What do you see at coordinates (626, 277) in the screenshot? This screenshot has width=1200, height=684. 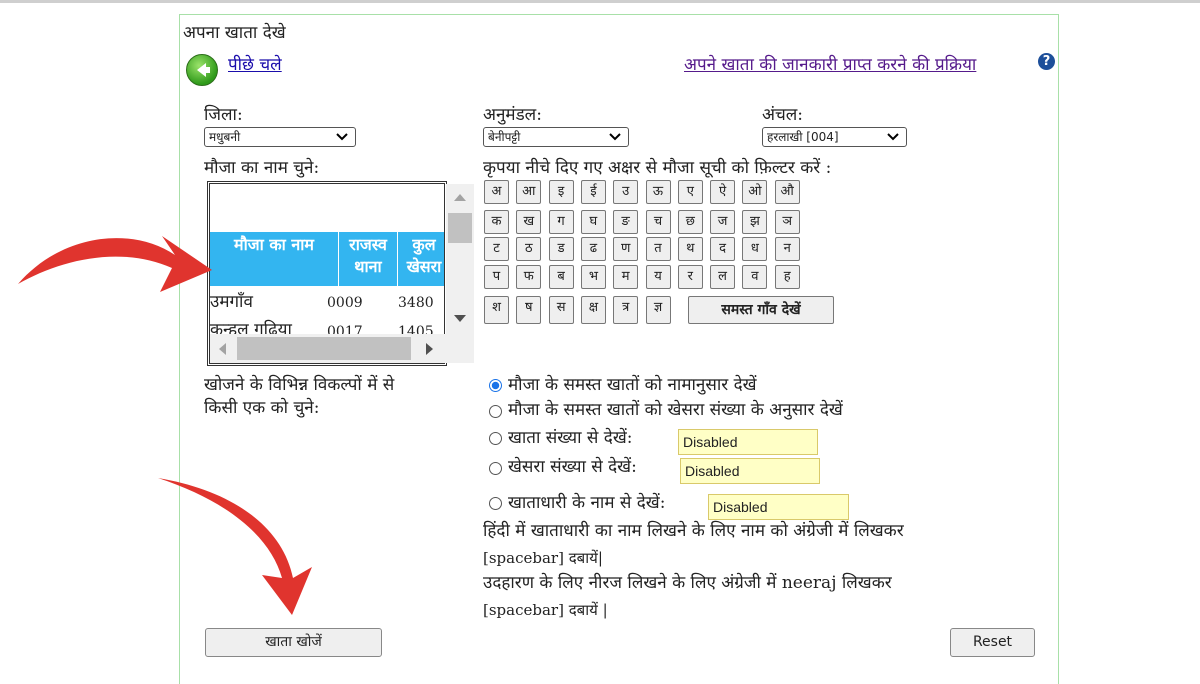 I see `letter-key: म` at bounding box center [626, 277].